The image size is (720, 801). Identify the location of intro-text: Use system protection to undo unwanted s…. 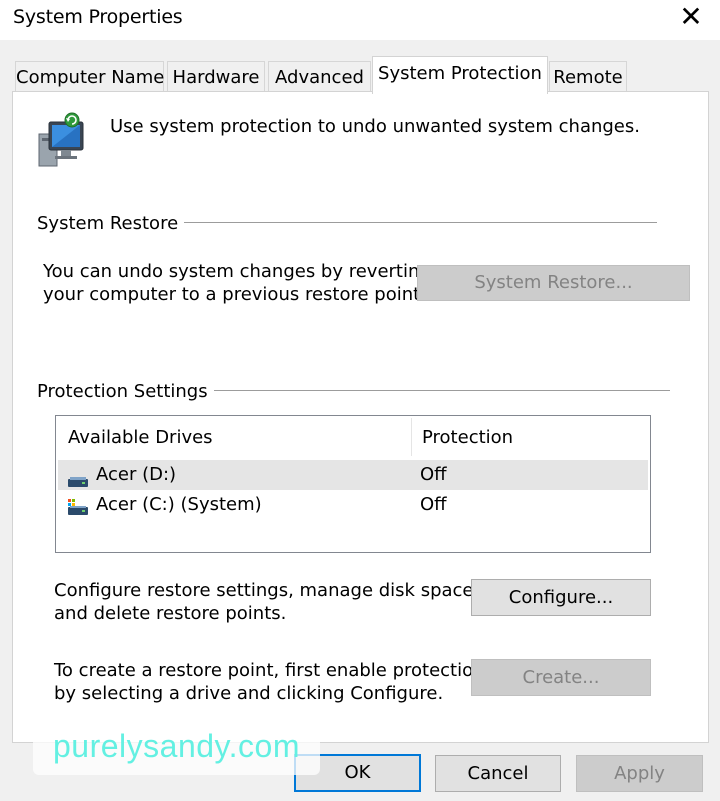
(375, 126).